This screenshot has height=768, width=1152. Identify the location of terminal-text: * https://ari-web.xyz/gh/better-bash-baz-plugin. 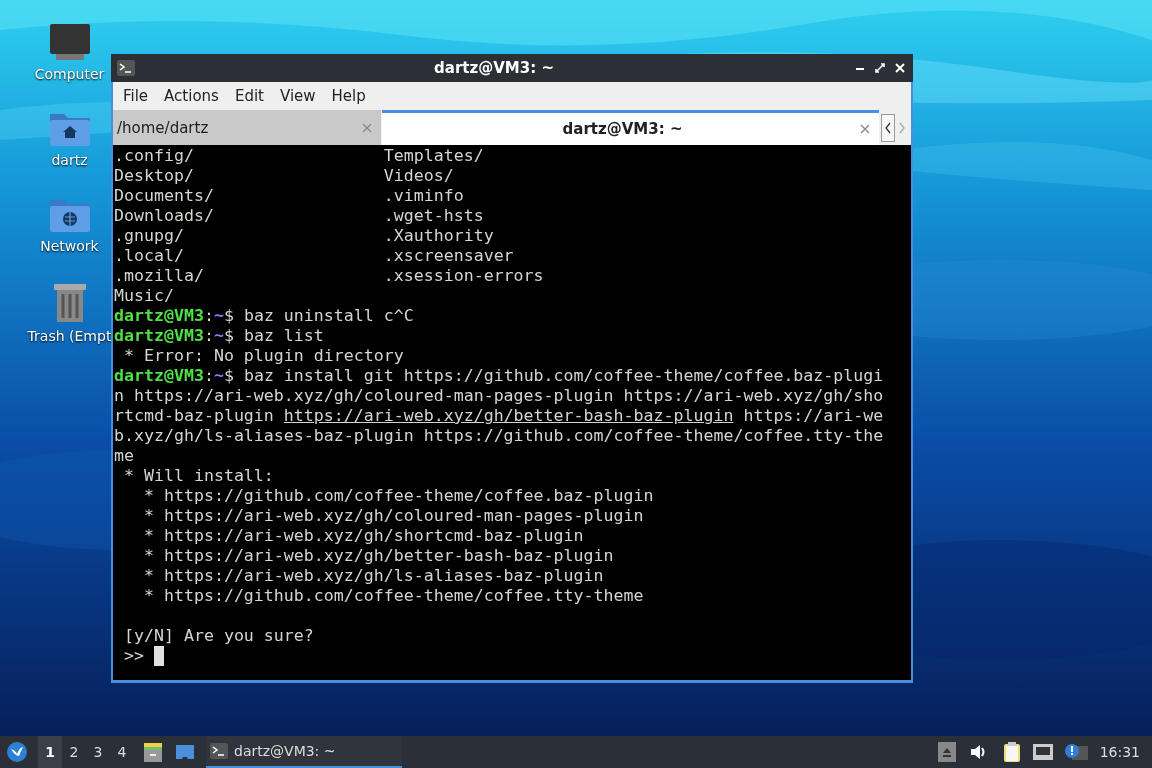
(378, 556).